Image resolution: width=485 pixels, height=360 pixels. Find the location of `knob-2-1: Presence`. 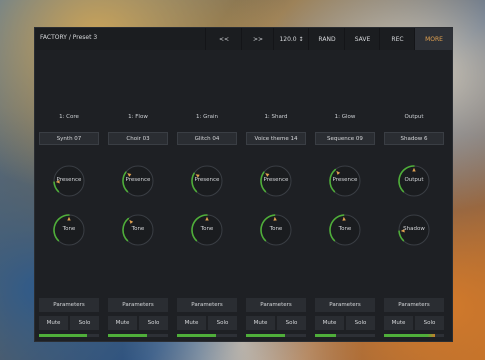

knob-2-1: Presence is located at coordinates (207, 181).